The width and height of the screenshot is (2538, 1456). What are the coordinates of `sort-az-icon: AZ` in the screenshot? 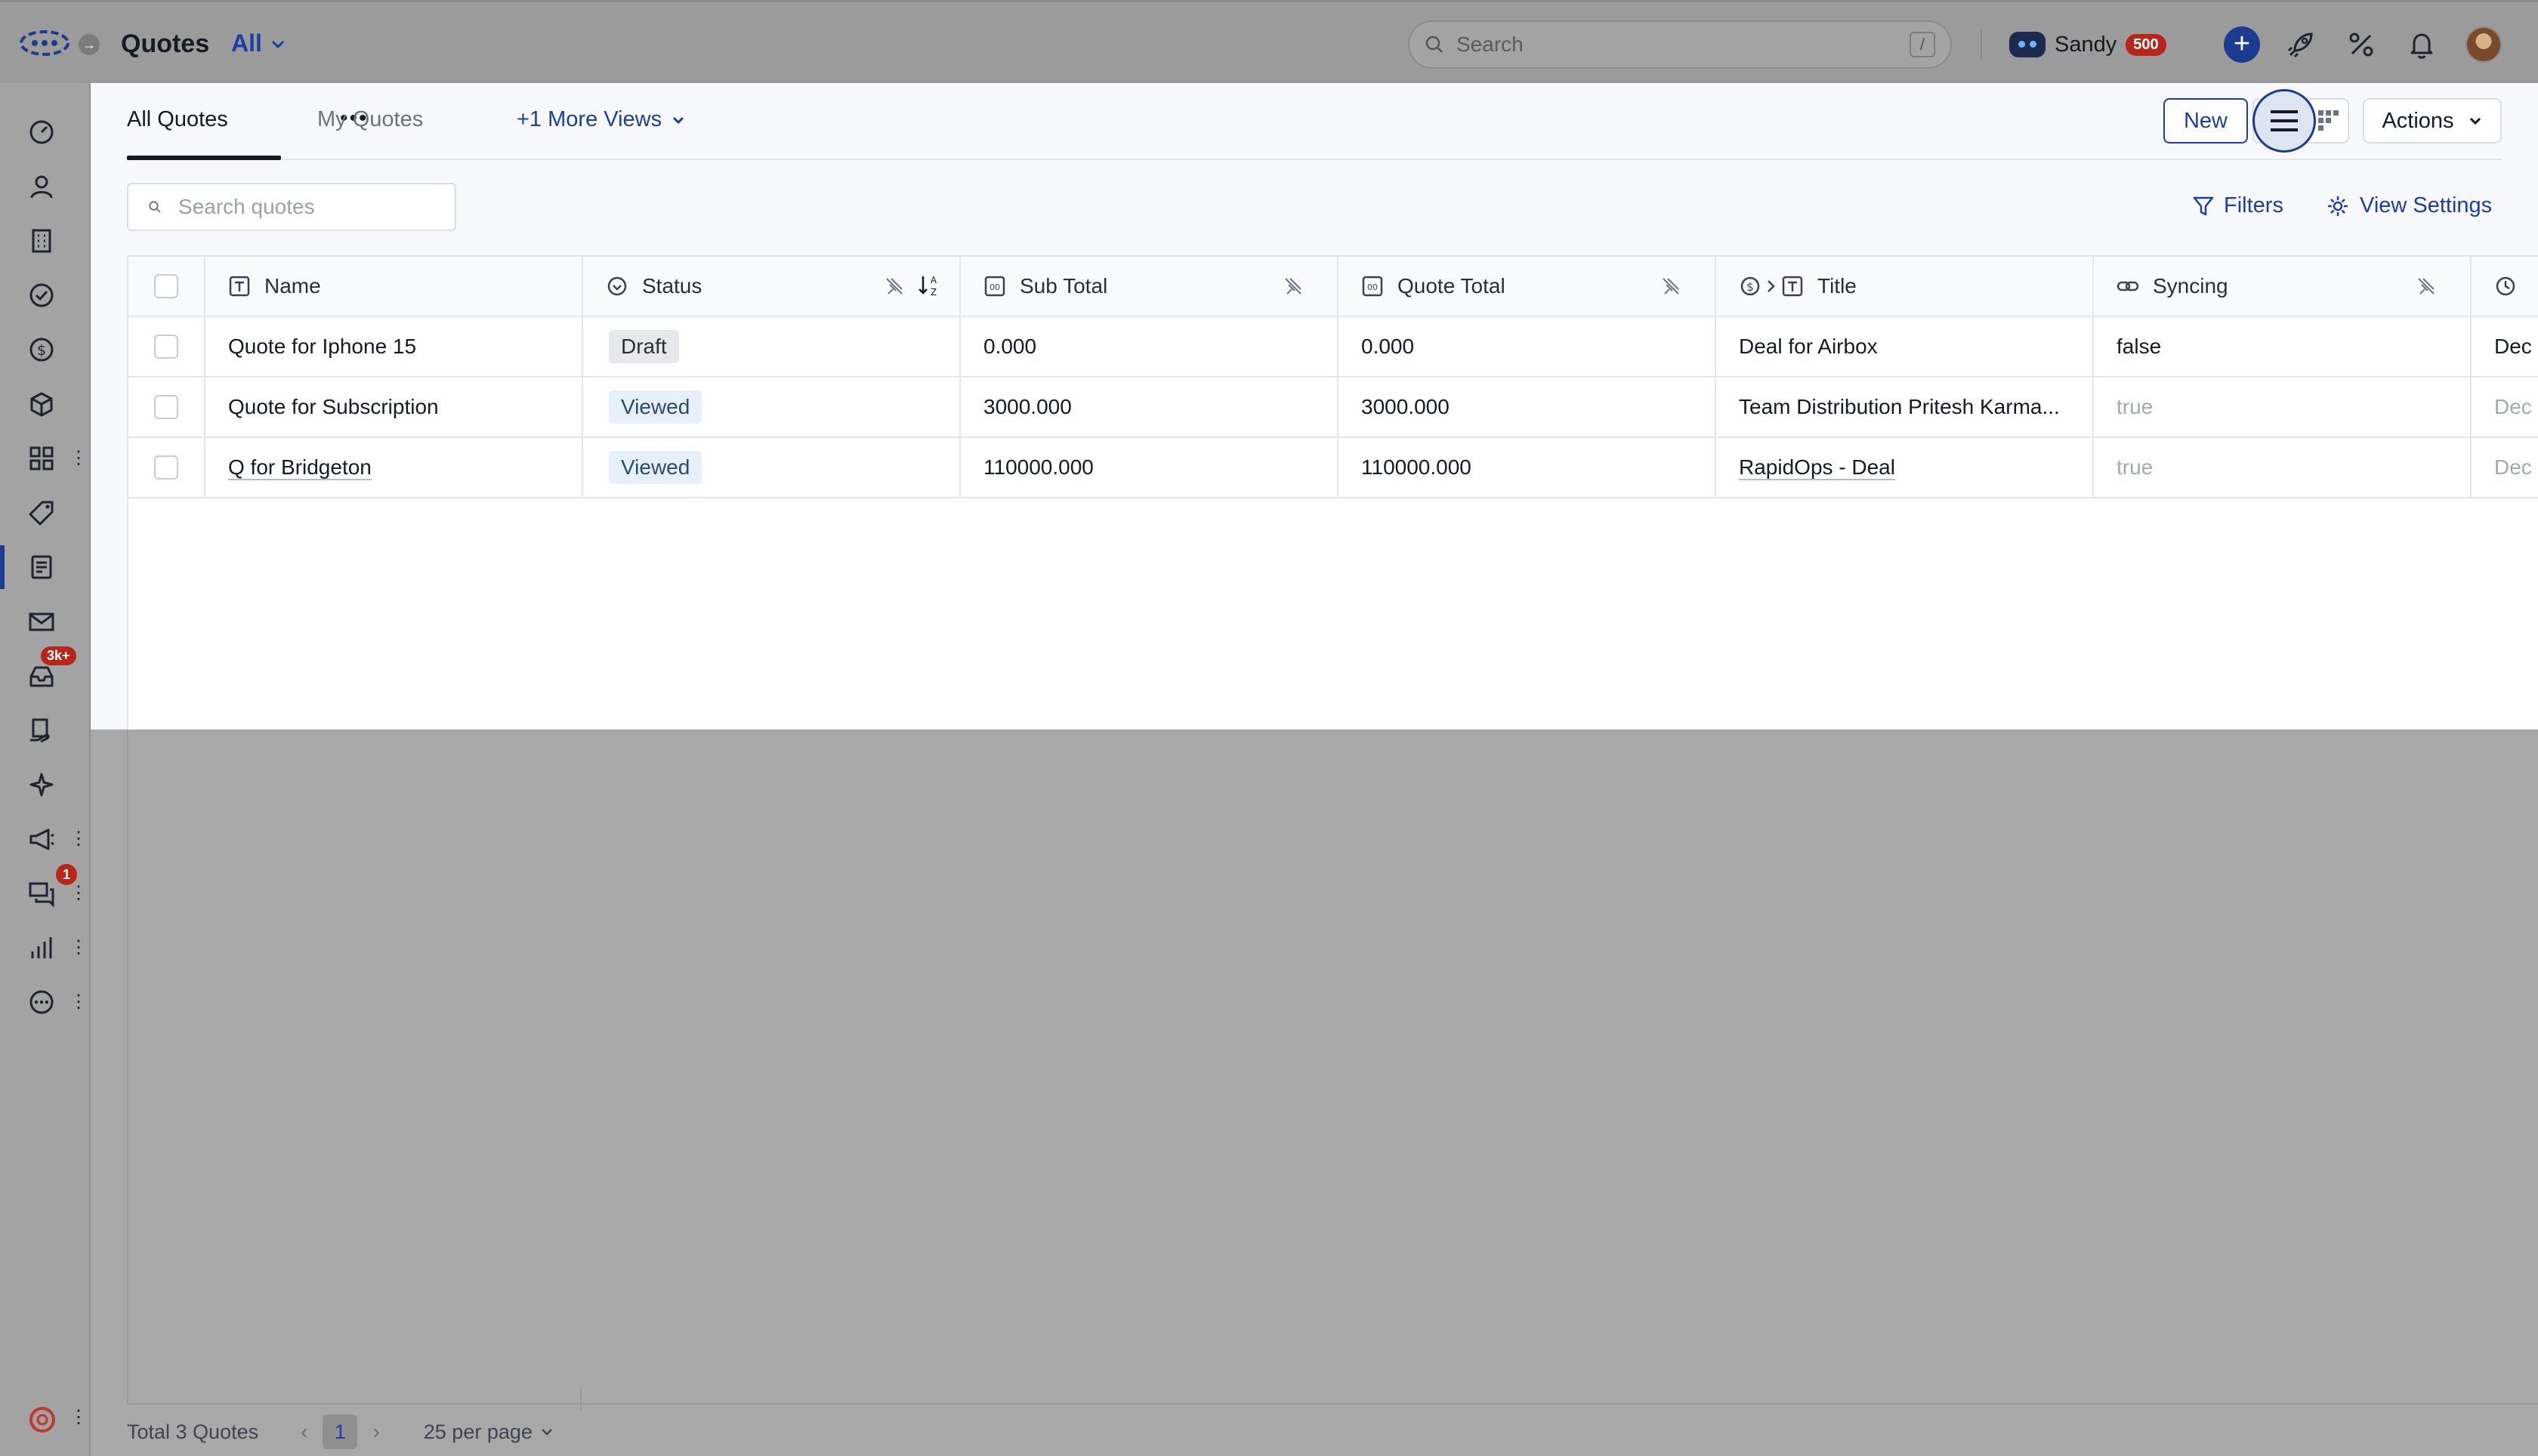 It's located at (928, 285).